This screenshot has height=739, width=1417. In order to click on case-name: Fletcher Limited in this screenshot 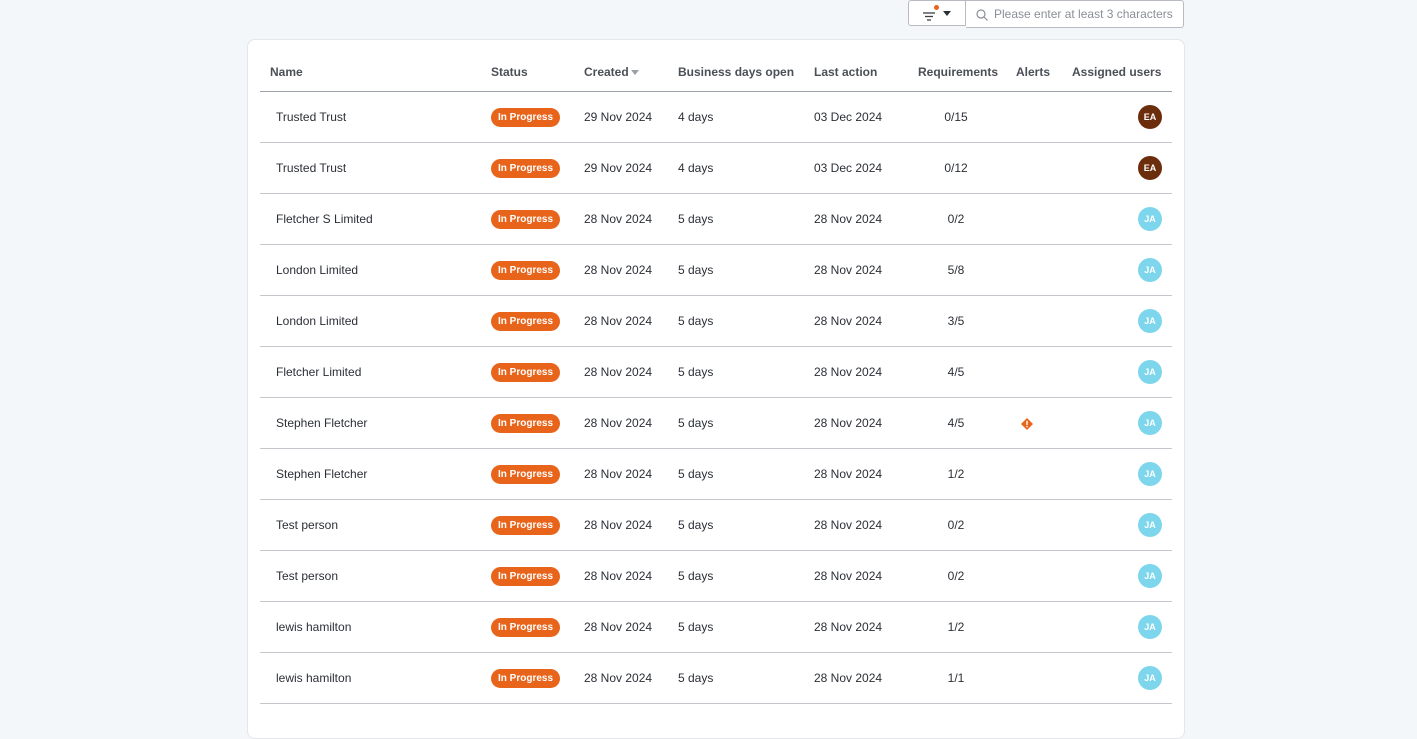, I will do `click(318, 372)`.